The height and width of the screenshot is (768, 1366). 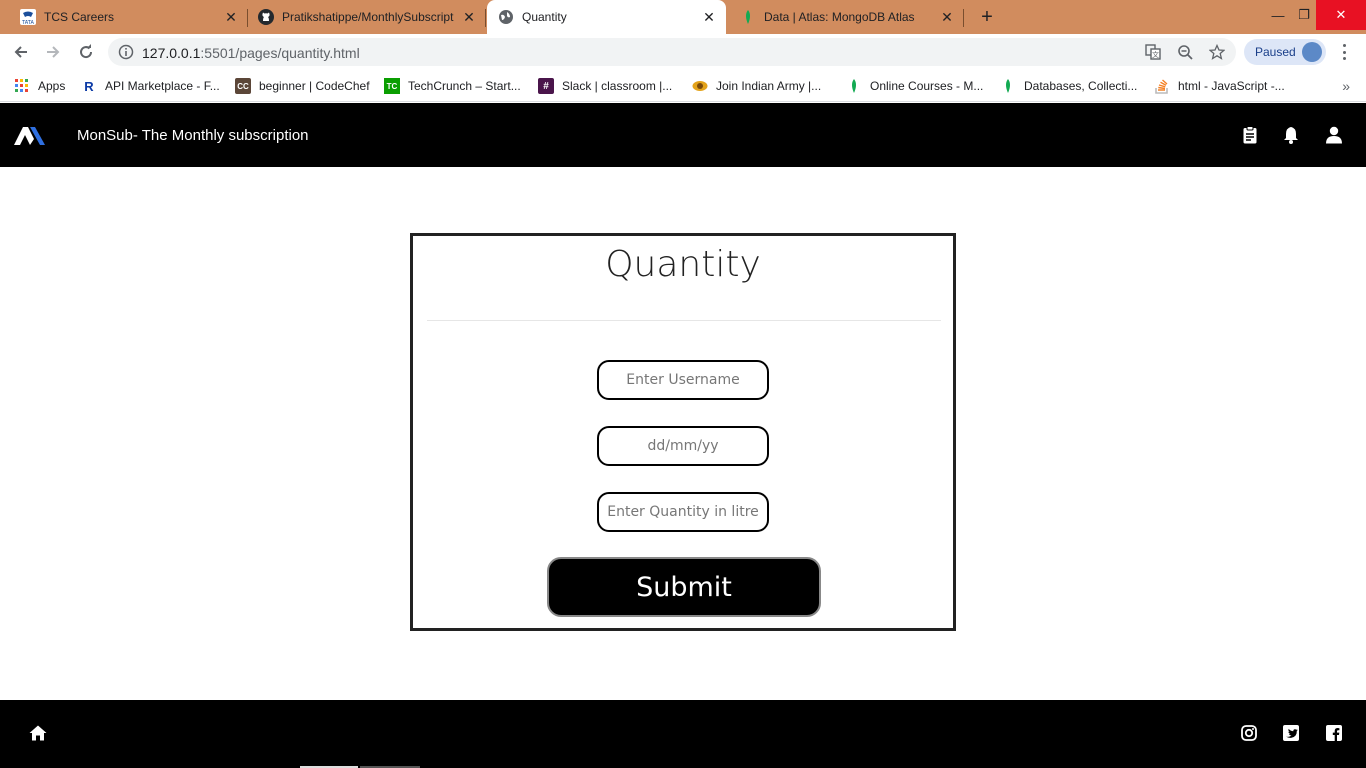 What do you see at coordinates (89, 86) in the screenshot?
I see `rapidapi-icon: R` at bounding box center [89, 86].